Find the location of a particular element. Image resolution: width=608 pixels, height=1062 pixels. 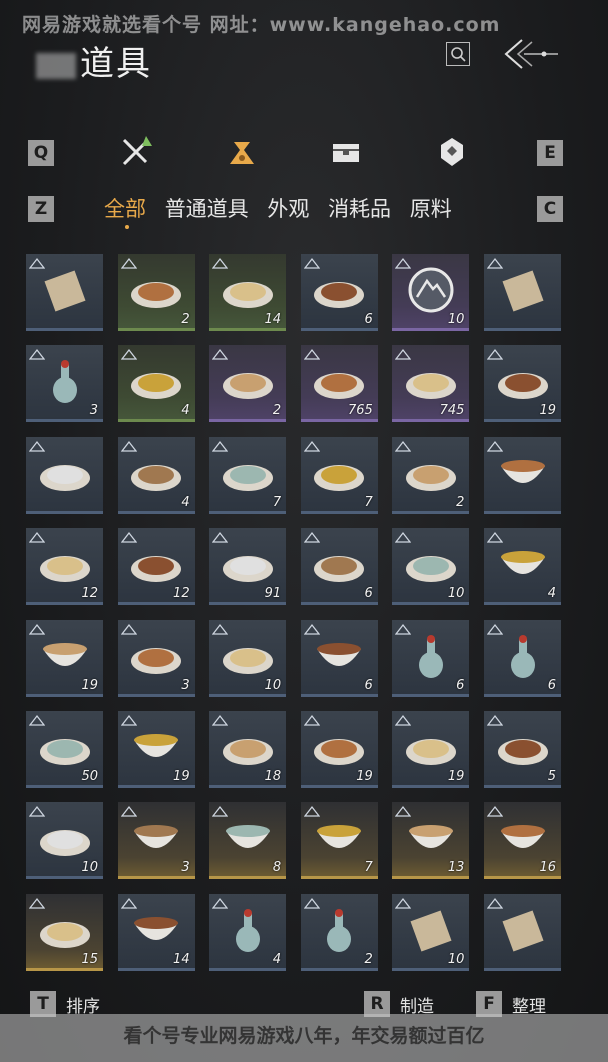

subtab-all: 全部 is located at coordinates (125, 208).